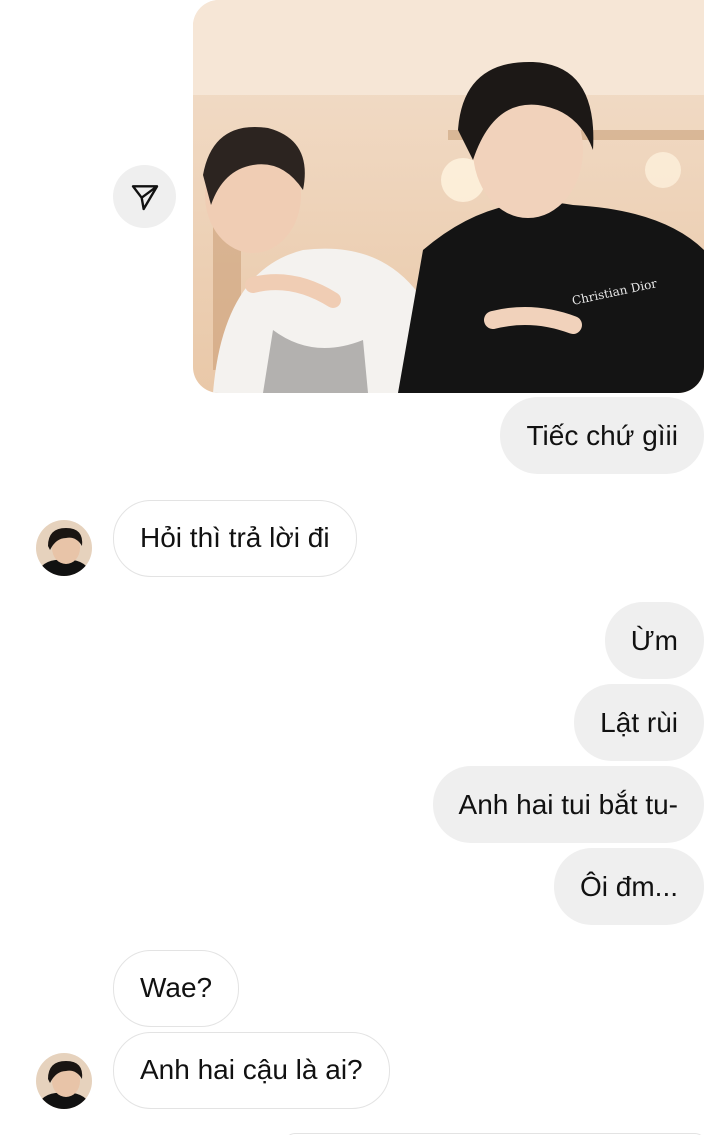 The height and width of the screenshot is (1135, 720). Describe the element at coordinates (568, 804) in the screenshot. I see `outgoing-message: Anh hai tui bắt tu-` at that location.